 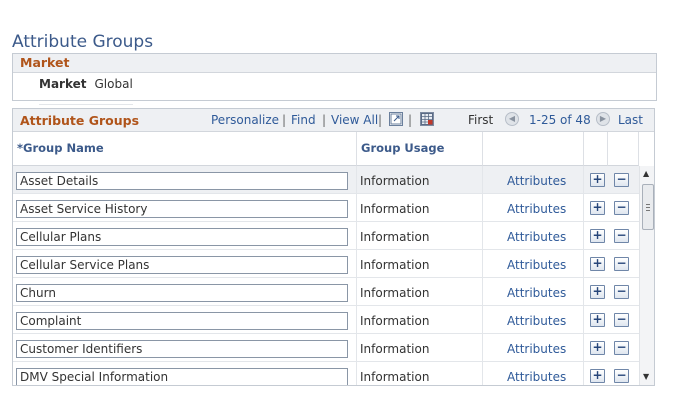 I want to click on scroll-up-icon: ▲, so click(x=646, y=173).